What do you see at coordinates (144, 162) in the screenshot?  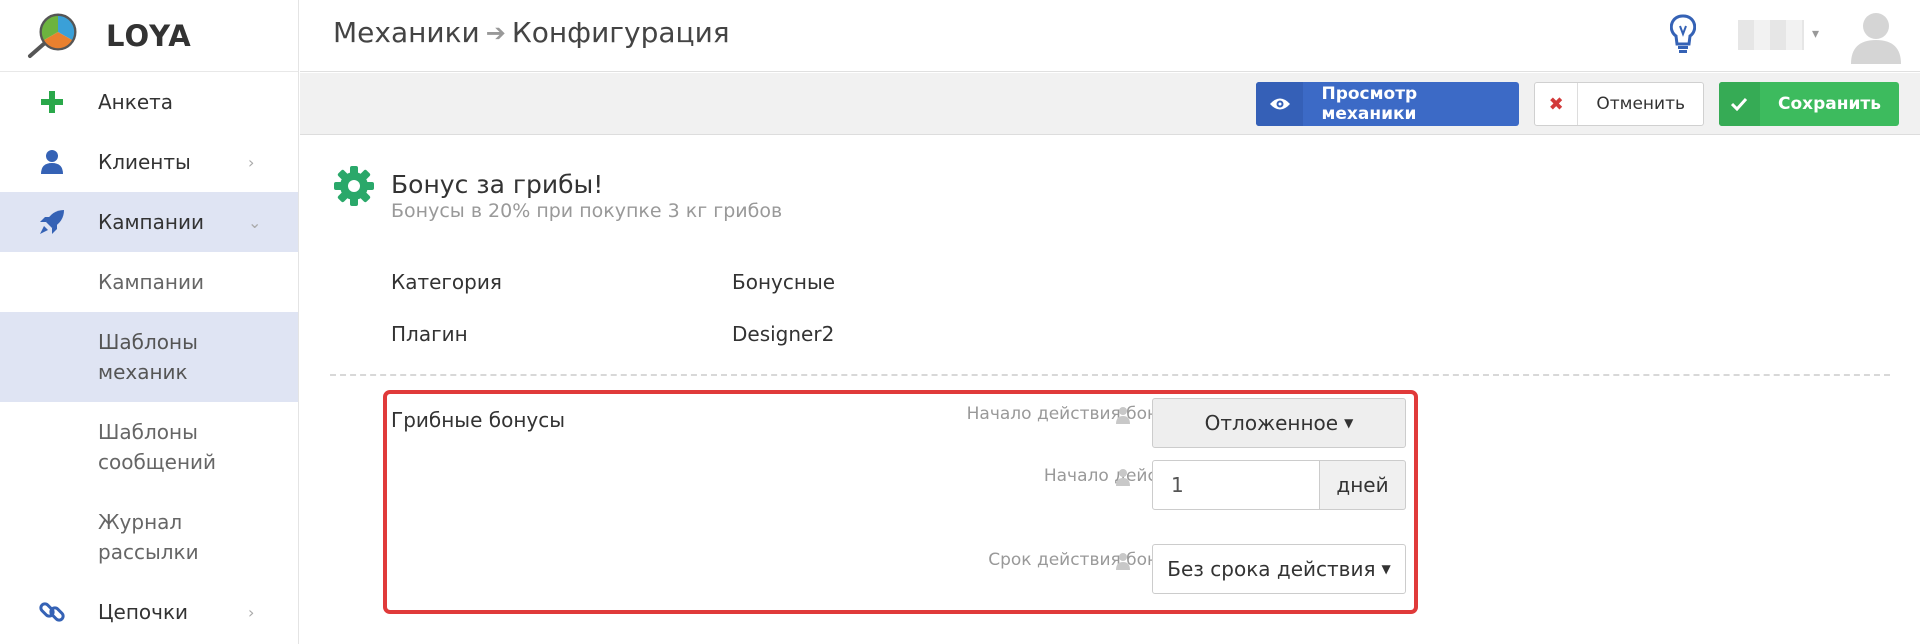 I see `sidebar-item-label: Клиенты` at bounding box center [144, 162].